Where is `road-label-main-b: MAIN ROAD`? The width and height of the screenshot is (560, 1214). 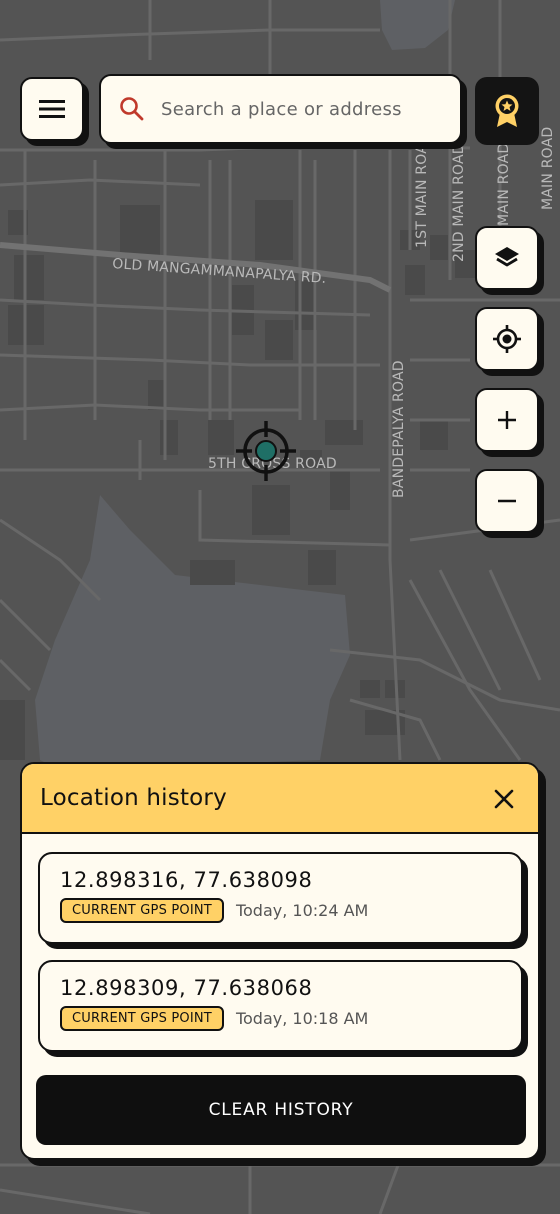 road-label-main-b: MAIN ROAD is located at coordinates (548, 168).